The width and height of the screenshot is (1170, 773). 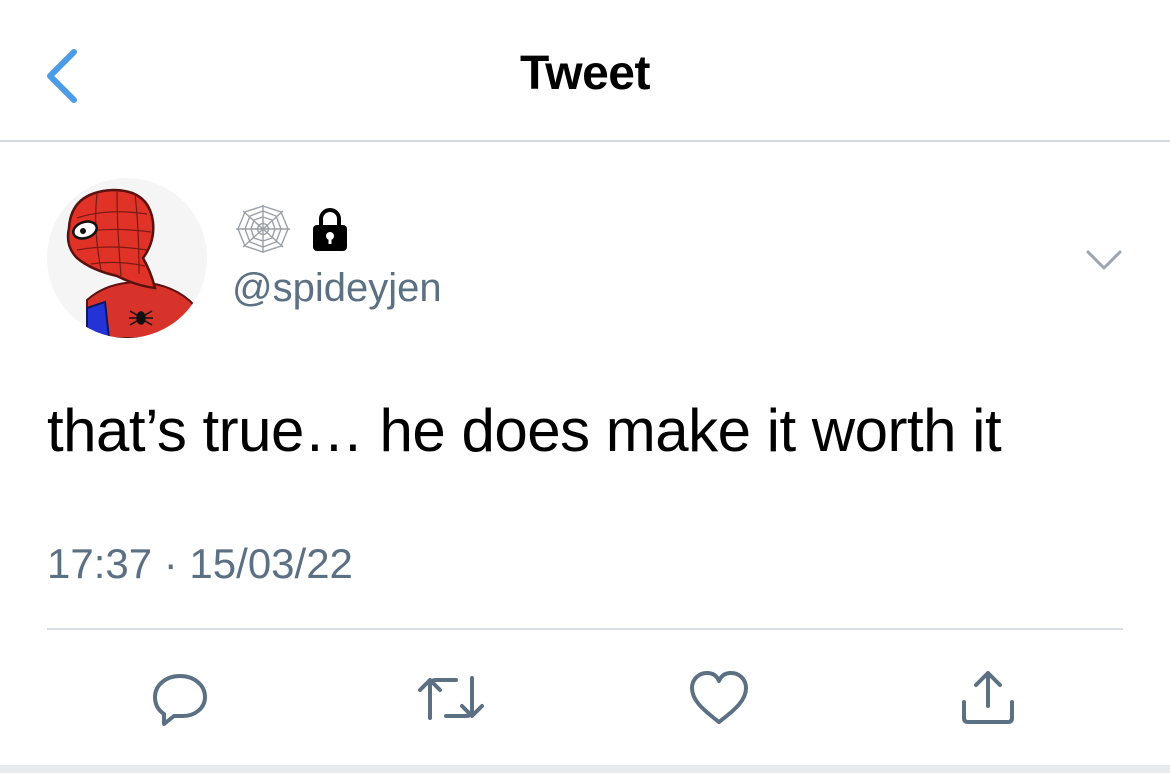 I want to click on spiderman-avatar-image, so click(x=127, y=258).